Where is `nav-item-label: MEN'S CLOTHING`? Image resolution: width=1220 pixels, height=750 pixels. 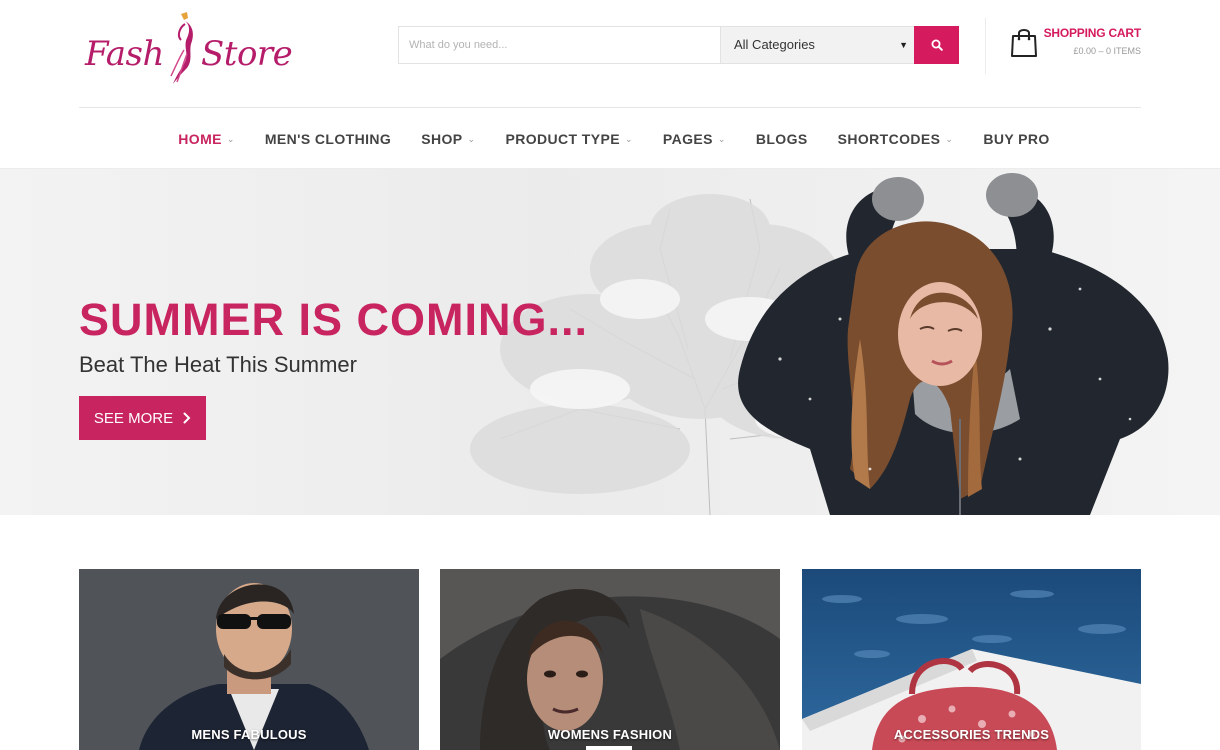
nav-item-label: MEN'S CLOTHING is located at coordinates (328, 139).